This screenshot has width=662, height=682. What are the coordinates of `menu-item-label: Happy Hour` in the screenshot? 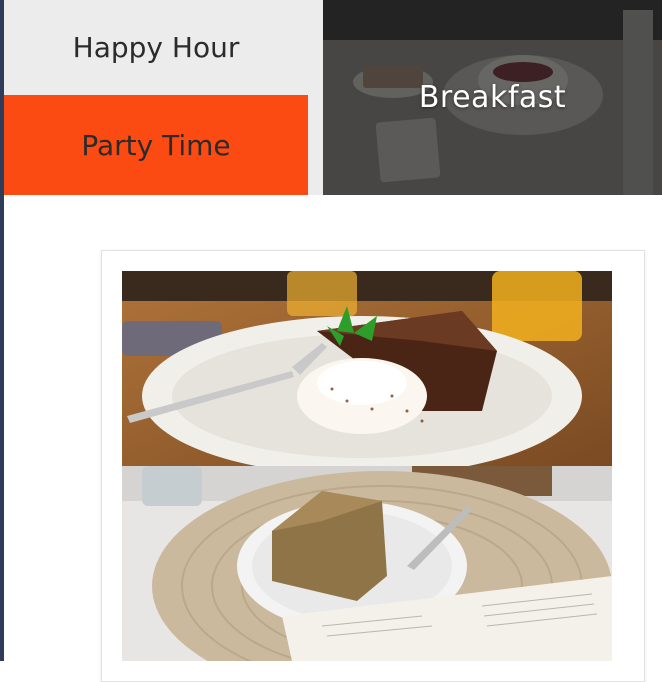 It's located at (156, 47).